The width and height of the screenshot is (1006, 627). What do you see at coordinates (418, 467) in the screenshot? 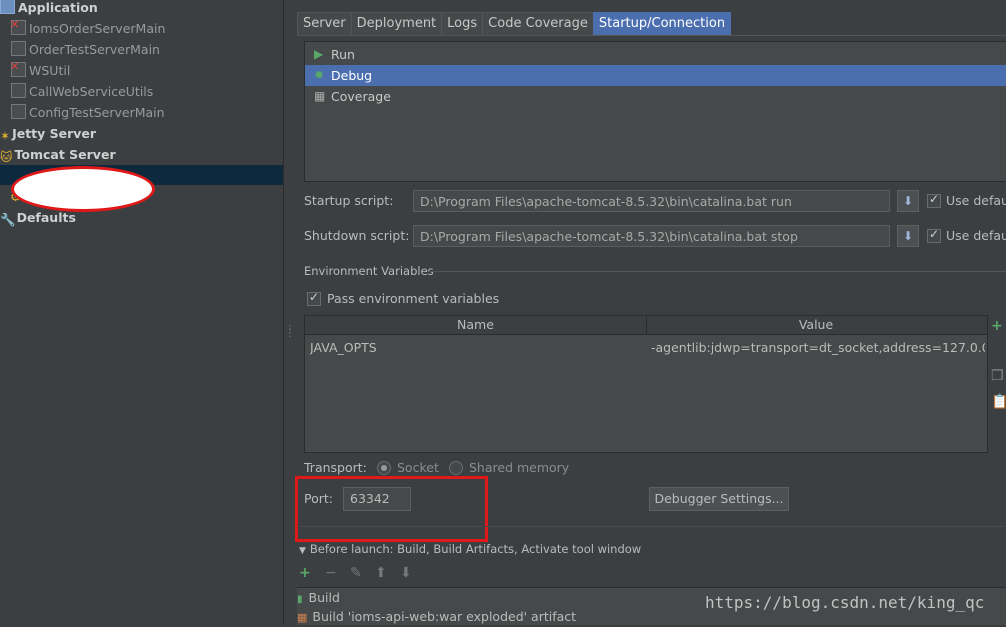
I see `transport-socket-label: Socket` at bounding box center [418, 467].